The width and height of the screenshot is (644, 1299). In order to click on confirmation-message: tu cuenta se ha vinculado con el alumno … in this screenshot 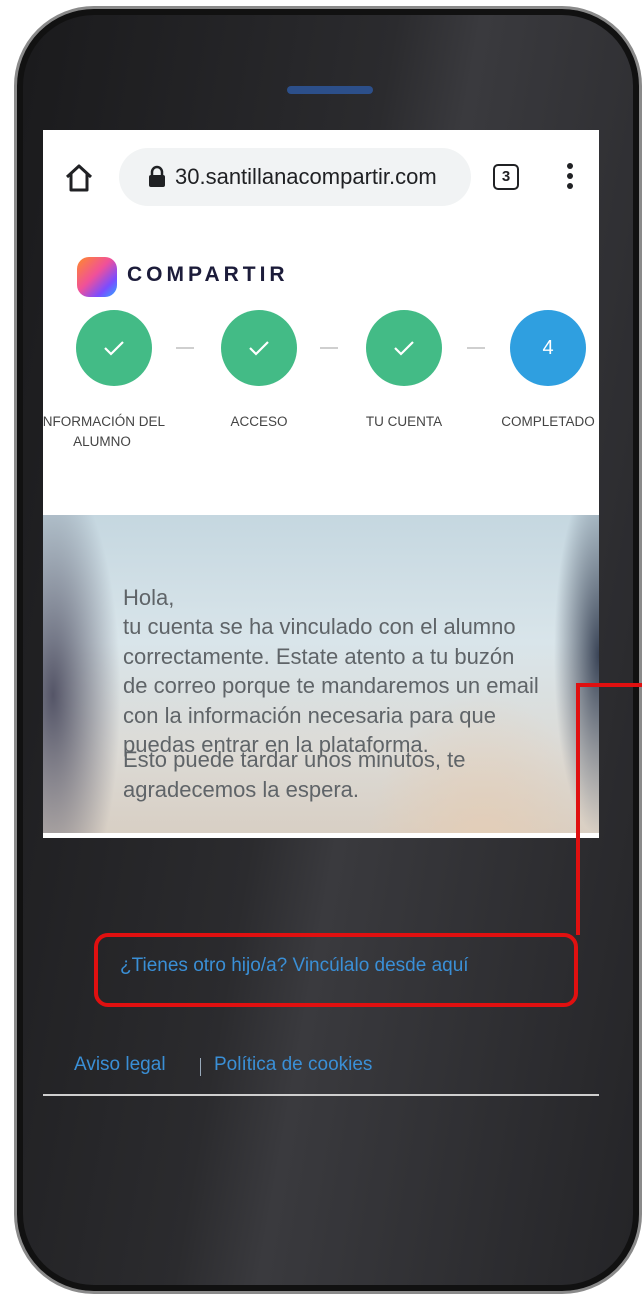, I will do `click(331, 685)`.